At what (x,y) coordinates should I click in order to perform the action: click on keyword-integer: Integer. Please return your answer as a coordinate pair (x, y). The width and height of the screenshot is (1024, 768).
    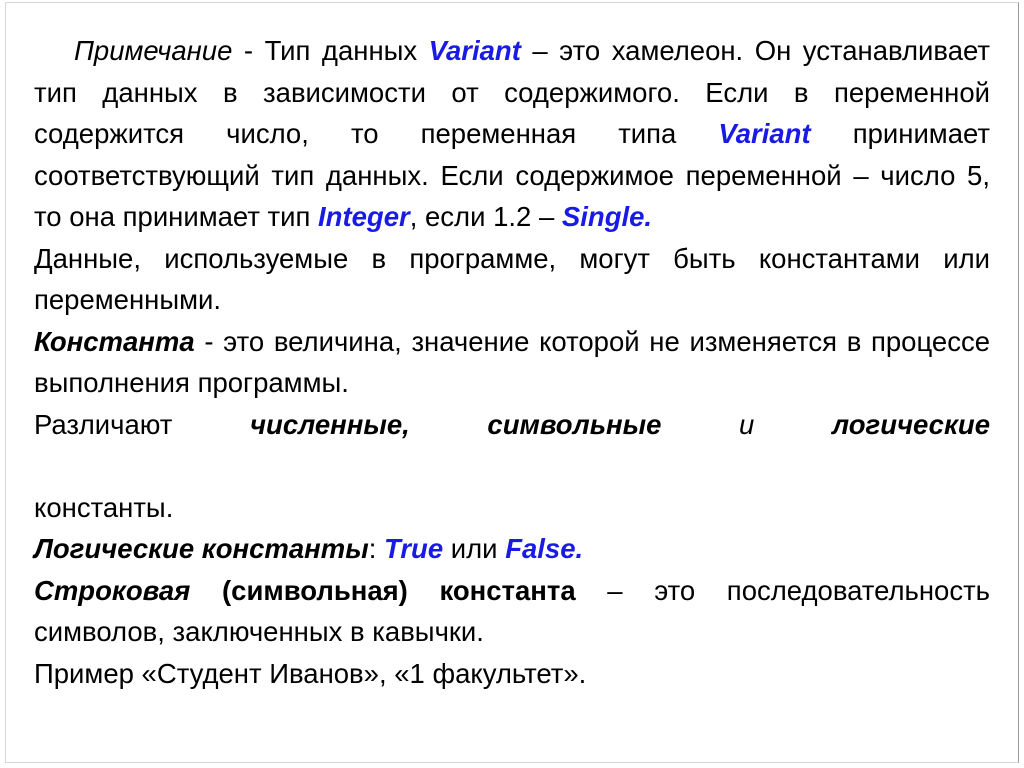
    Looking at the image, I should click on (364, 216).